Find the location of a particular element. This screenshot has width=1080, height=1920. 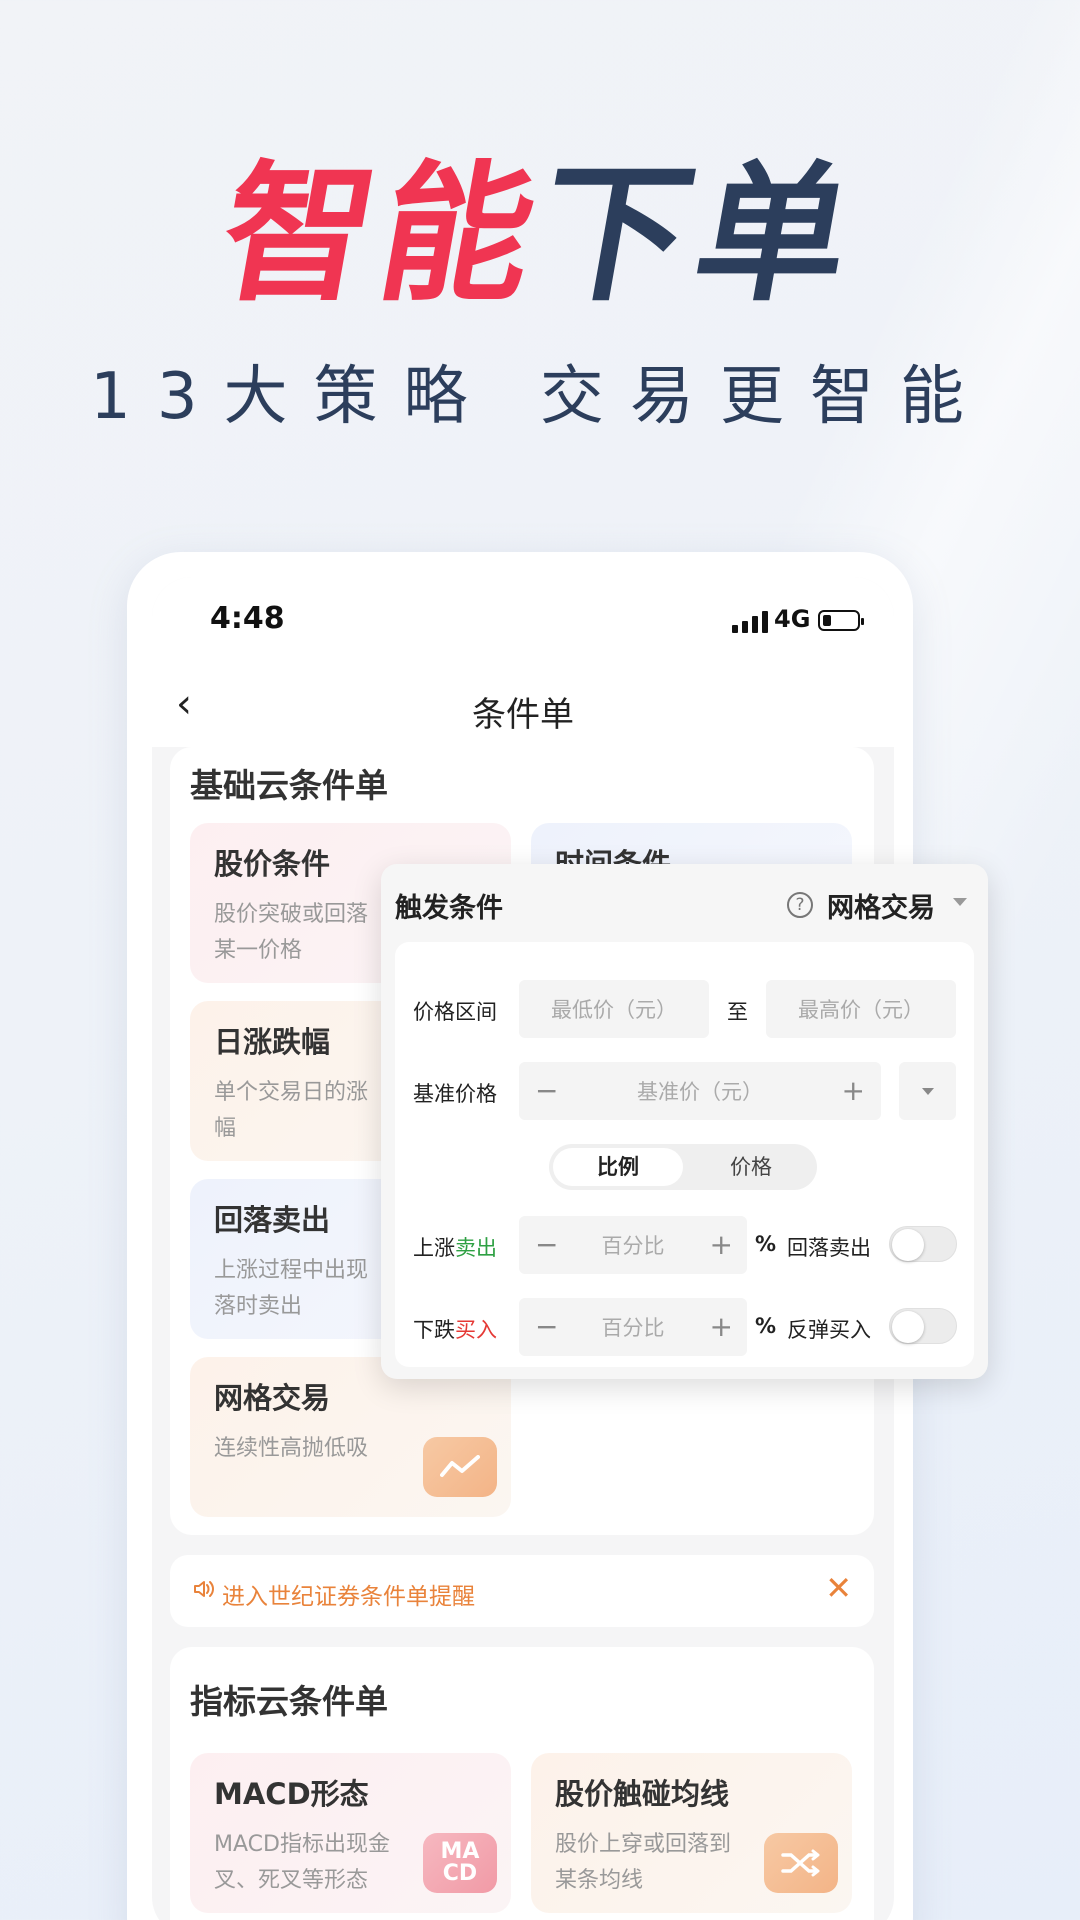

help-icon: ? is located at coordinates (800, 905).